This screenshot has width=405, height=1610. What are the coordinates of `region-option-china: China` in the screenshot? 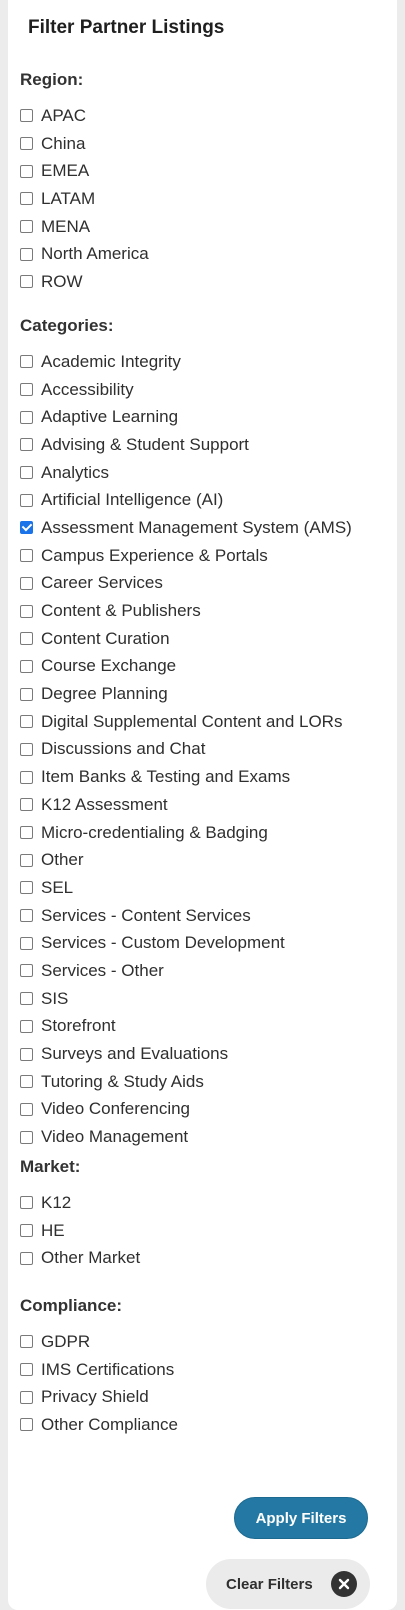 It's located at (202, 144).